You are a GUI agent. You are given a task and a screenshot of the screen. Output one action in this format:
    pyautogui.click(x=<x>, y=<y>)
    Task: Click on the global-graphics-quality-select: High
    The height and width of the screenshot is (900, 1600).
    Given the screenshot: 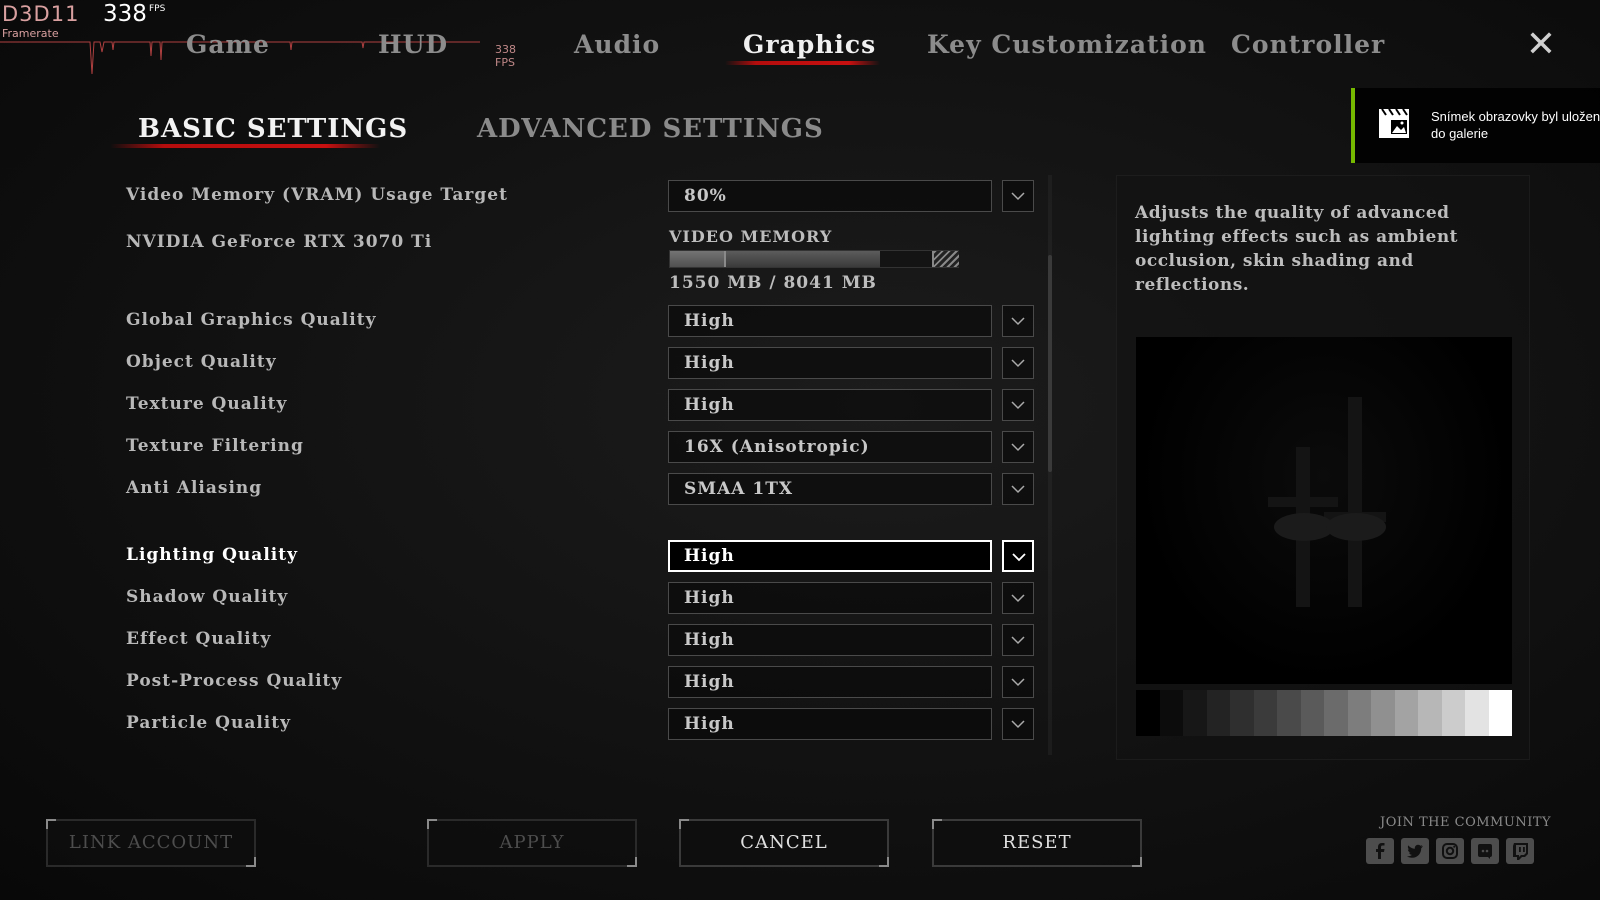 What is the action you would take?
    pyautogui.click(x=830, y=321)
    